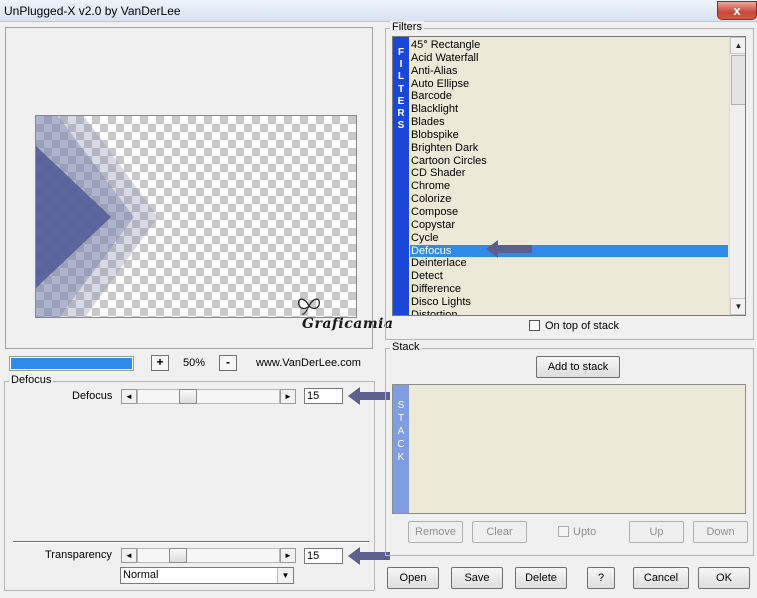 This screenshot has width=757, height=598. Describe the element at coordinates (569, 199) in the screenshot. I see `filter-list-item: Colorize` at that location.